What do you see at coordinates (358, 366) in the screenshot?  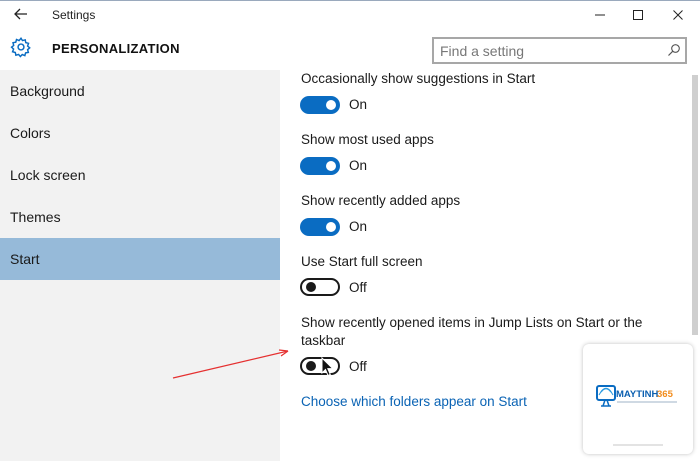 I see `toggle-state-jump-lists: Off` at bounding box center [358, 366].